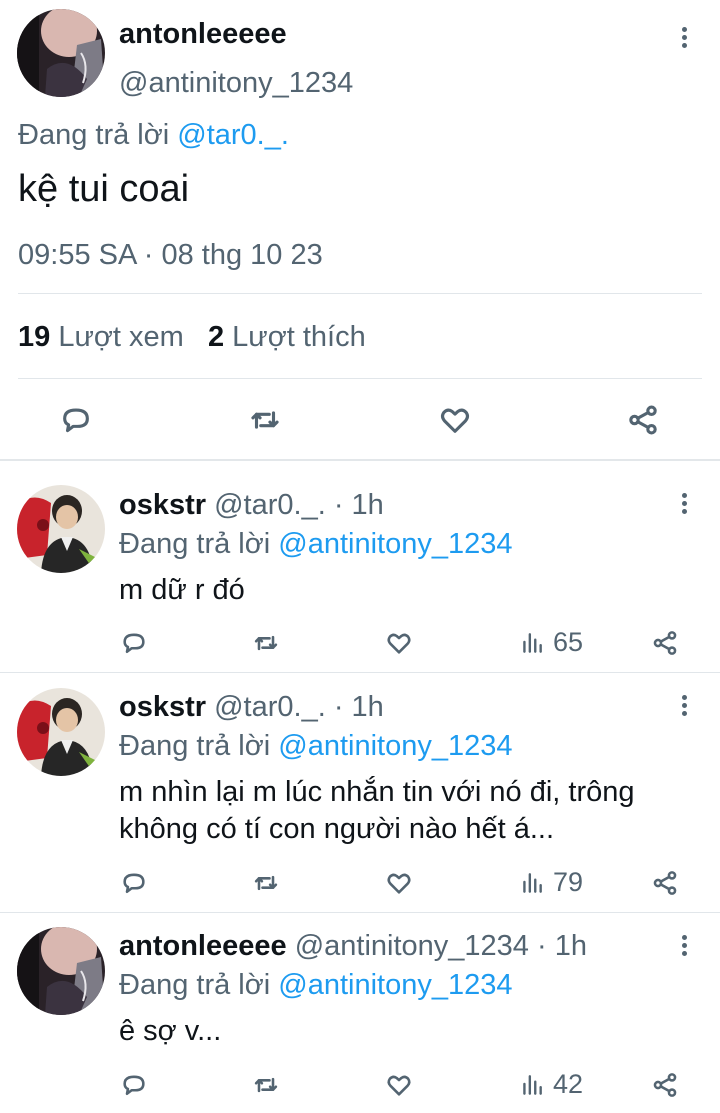 This screenshot has height=1113, width=720. I want to click on tweet-text: m dữ r đó, so click(182, 590).